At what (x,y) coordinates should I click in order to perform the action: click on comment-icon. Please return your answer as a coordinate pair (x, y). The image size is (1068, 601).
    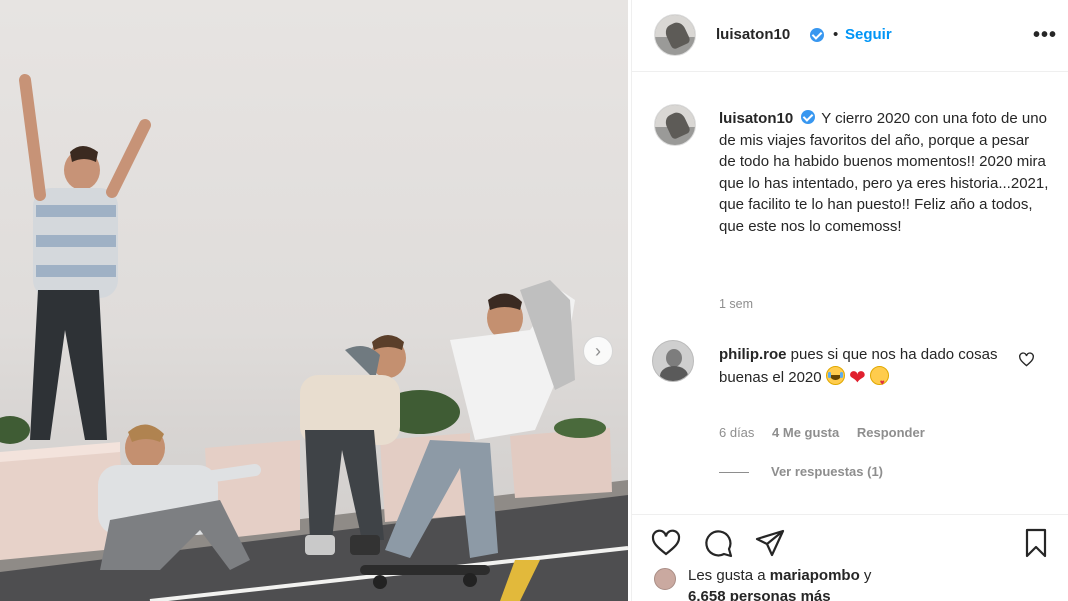
    Looking at the image, I should click on (718, 543).